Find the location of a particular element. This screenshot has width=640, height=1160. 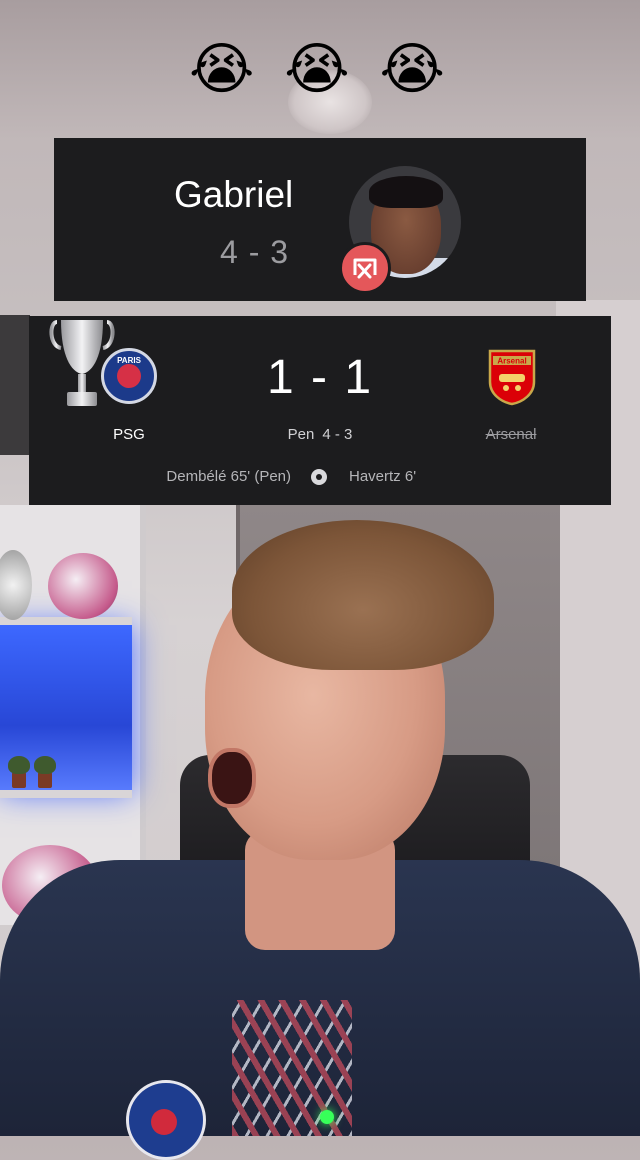

wall-board is located at coordinates (15, 385).